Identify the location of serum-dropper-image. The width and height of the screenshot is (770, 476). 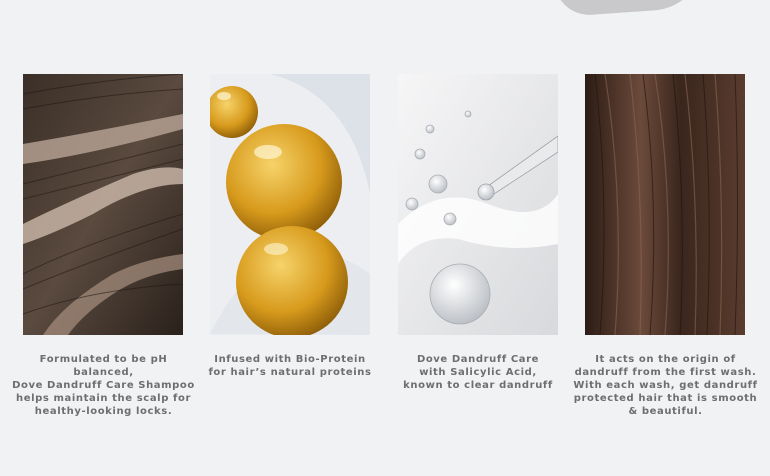
(478, 204).